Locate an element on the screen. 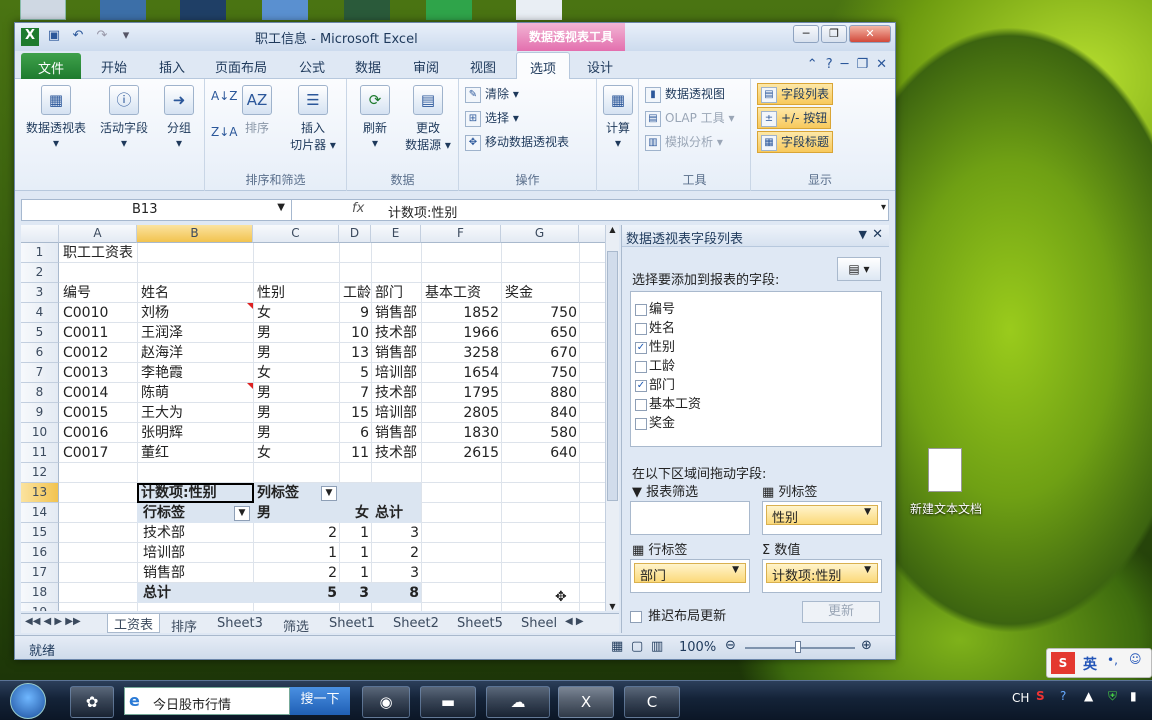  help-icon: ? is located at coordinates (829, 64).